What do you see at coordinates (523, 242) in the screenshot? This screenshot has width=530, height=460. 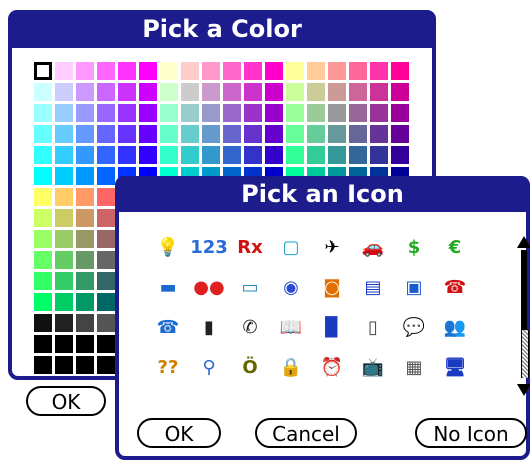 I see `scroll-up-arrow-icon` at bounding box center [523, 242].